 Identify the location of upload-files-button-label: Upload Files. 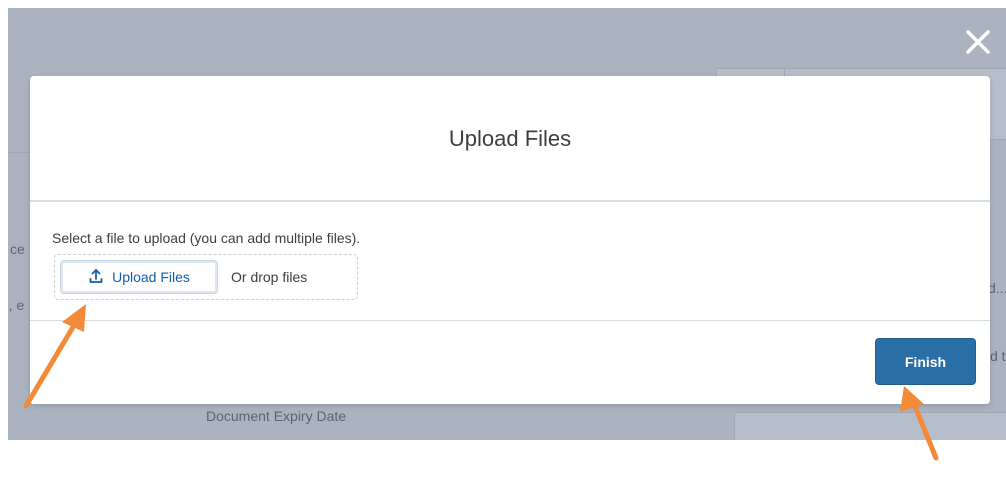
(151, 277).